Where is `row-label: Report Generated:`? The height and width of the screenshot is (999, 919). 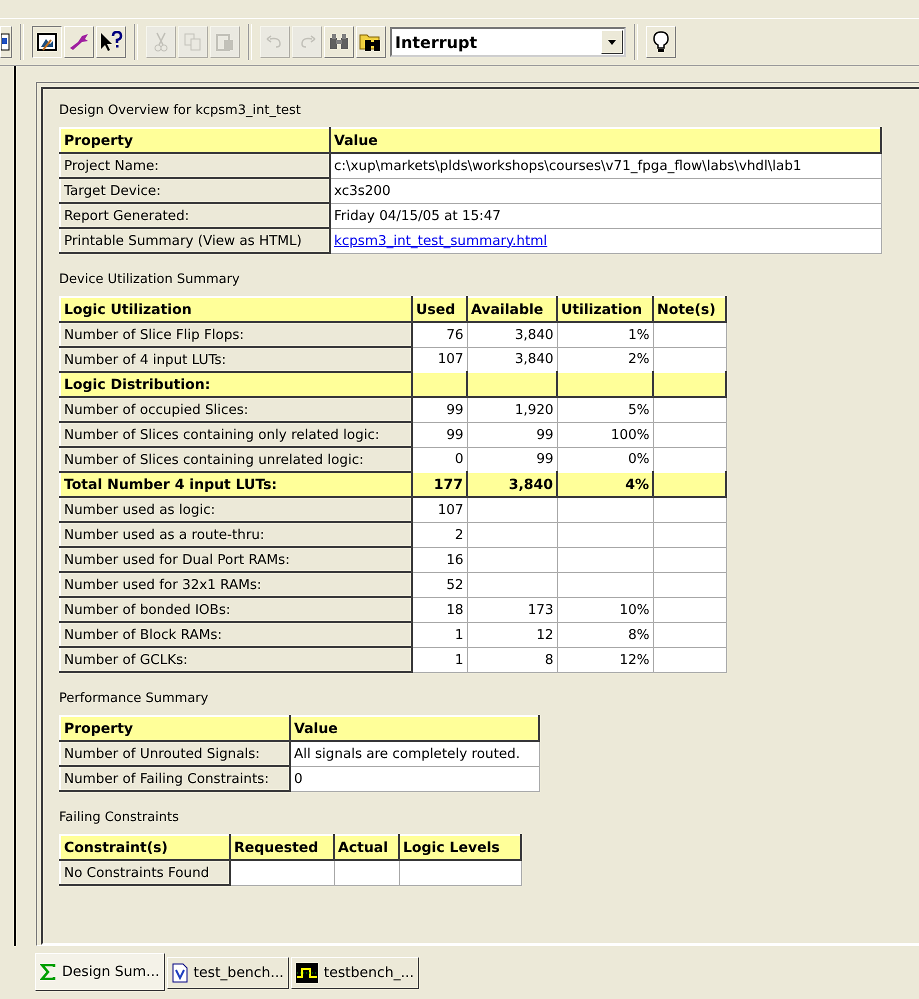
row-label: Report Generated: is located at coordinates (195, 215).